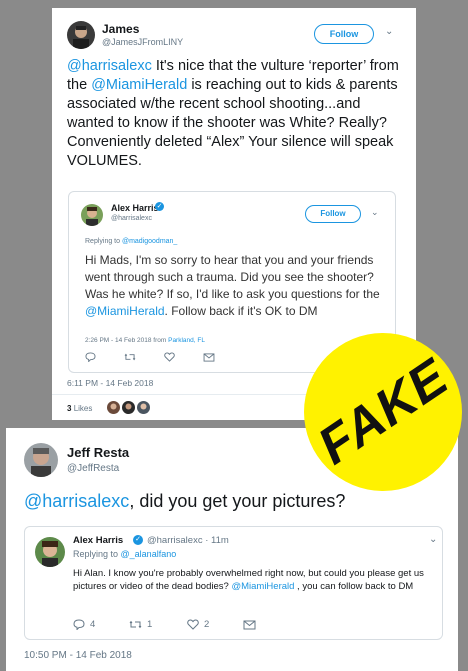 The height and width of the screenshot is (671, 468). I want to click on quoted-meta: 2:26 PM - 14 Feb 2018 from Parkland, FL, so click(145, 340).